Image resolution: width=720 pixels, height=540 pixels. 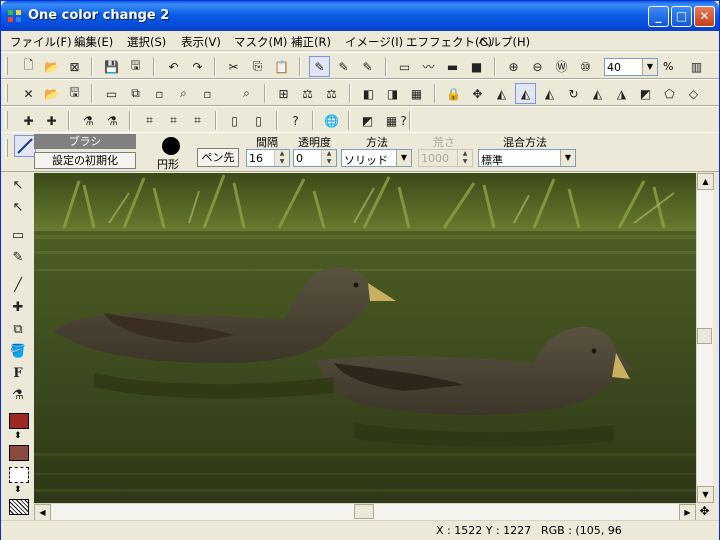 I want to click on scale-icon: ⚖, so click(x=331, y=93).